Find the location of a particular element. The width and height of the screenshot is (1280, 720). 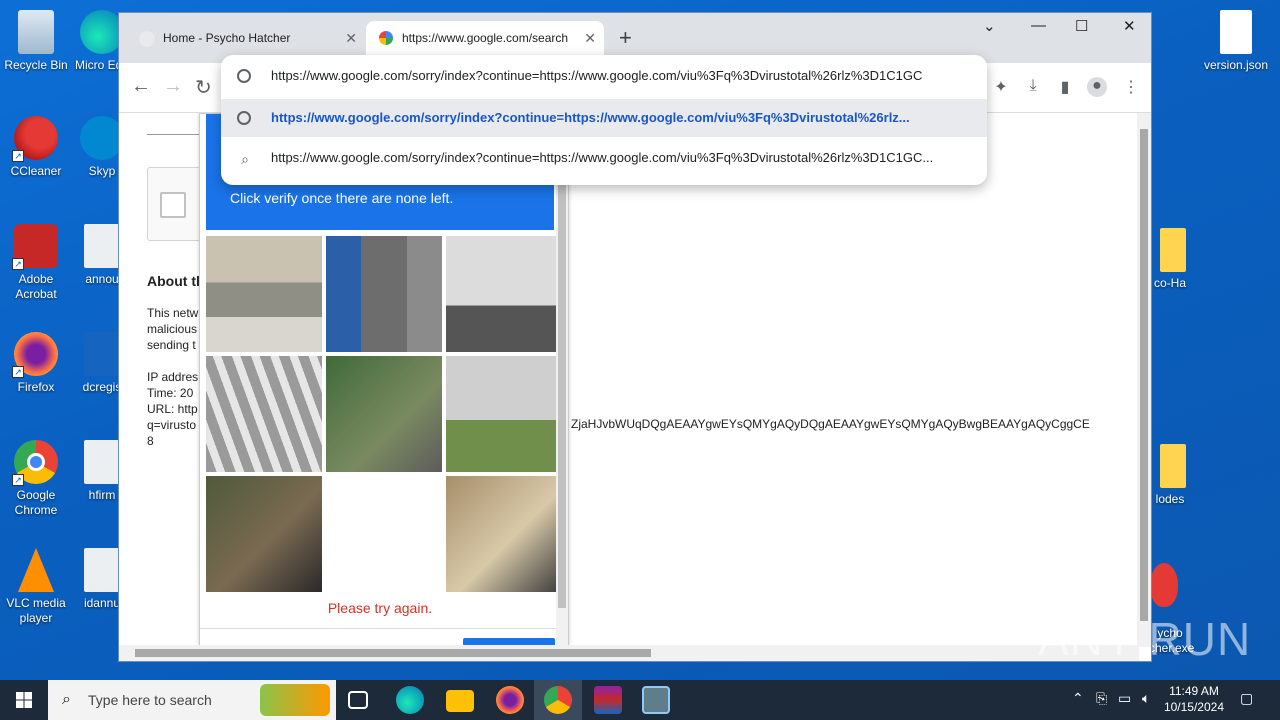

profile-icon: ● is located at coordinates (1097, 87).